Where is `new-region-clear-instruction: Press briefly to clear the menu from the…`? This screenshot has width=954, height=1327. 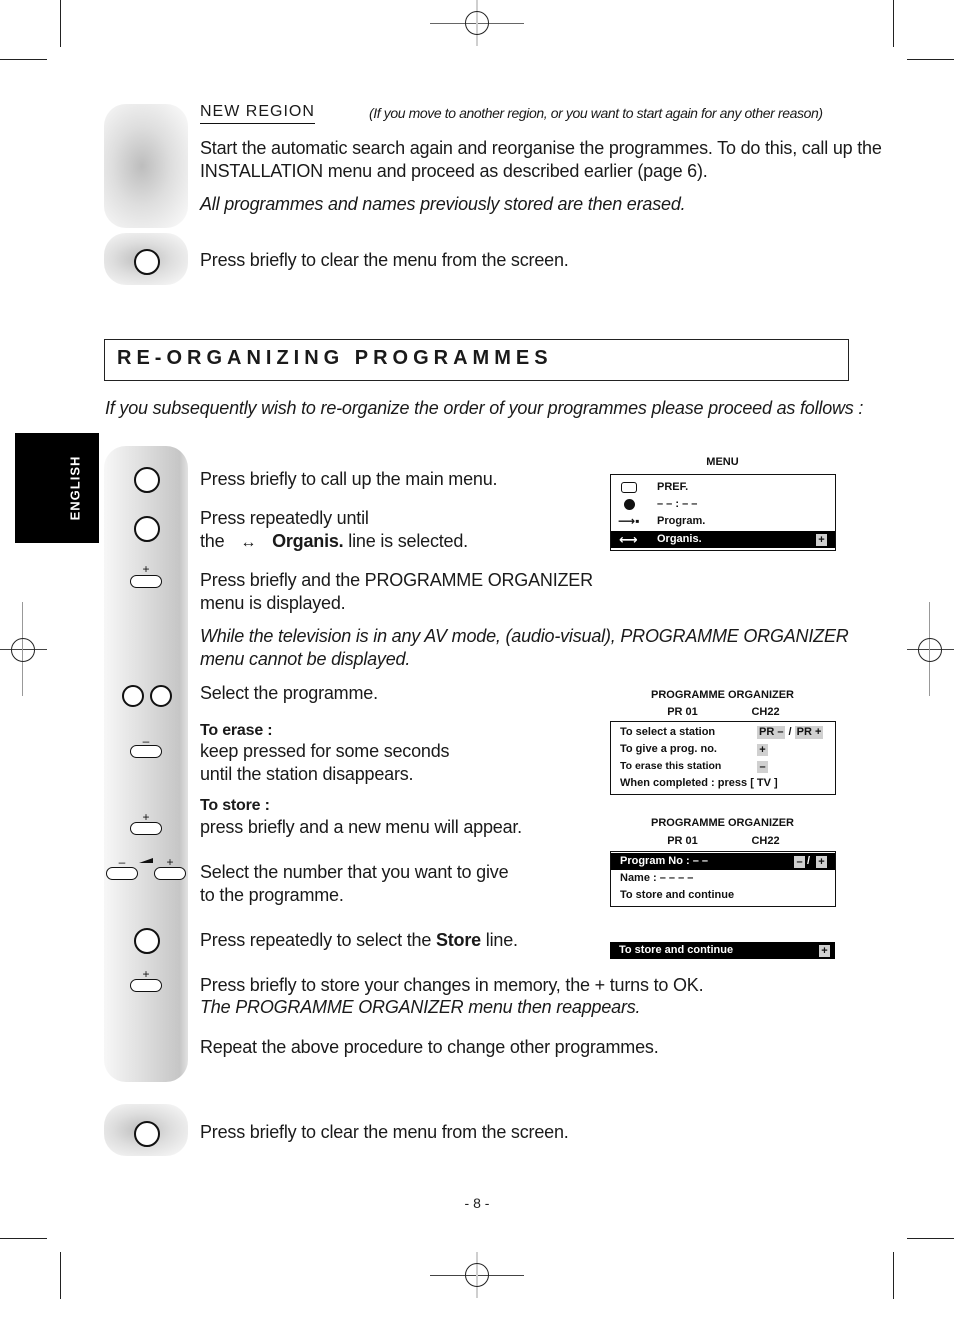
new-region-clear-instruction: Press briefly to clear the menu from the… is located at coordinates (384, 260).